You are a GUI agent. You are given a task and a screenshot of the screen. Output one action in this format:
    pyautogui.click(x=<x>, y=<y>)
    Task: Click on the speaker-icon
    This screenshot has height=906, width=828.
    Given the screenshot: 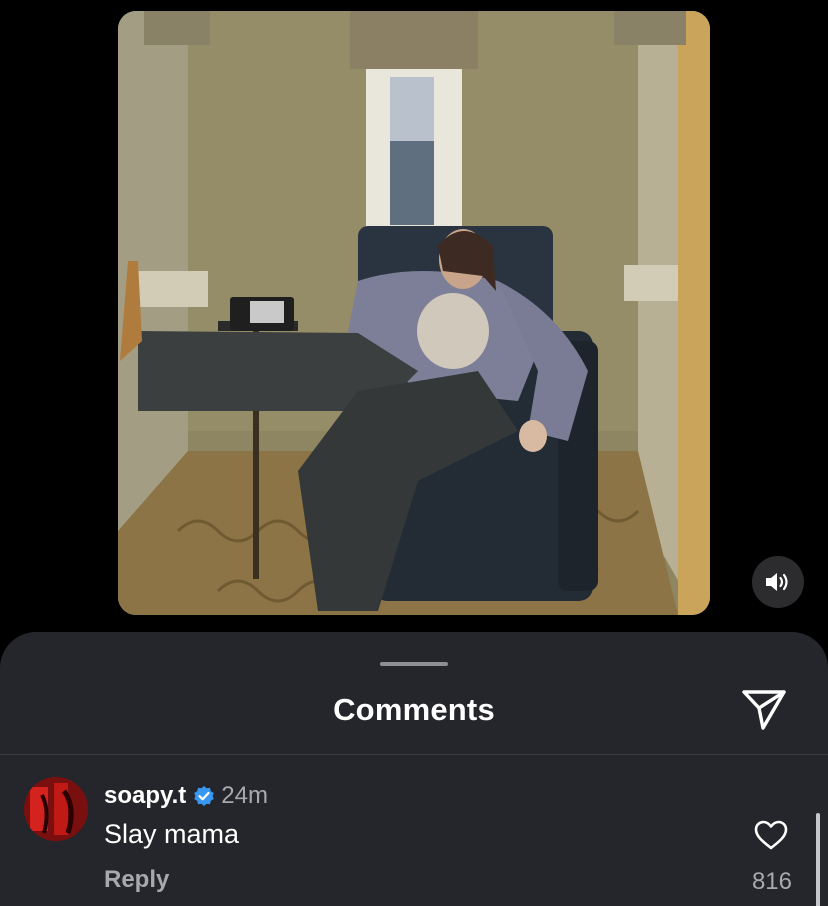 What is the action you would take?
    pyautogui.click(x=777, y=582)
    